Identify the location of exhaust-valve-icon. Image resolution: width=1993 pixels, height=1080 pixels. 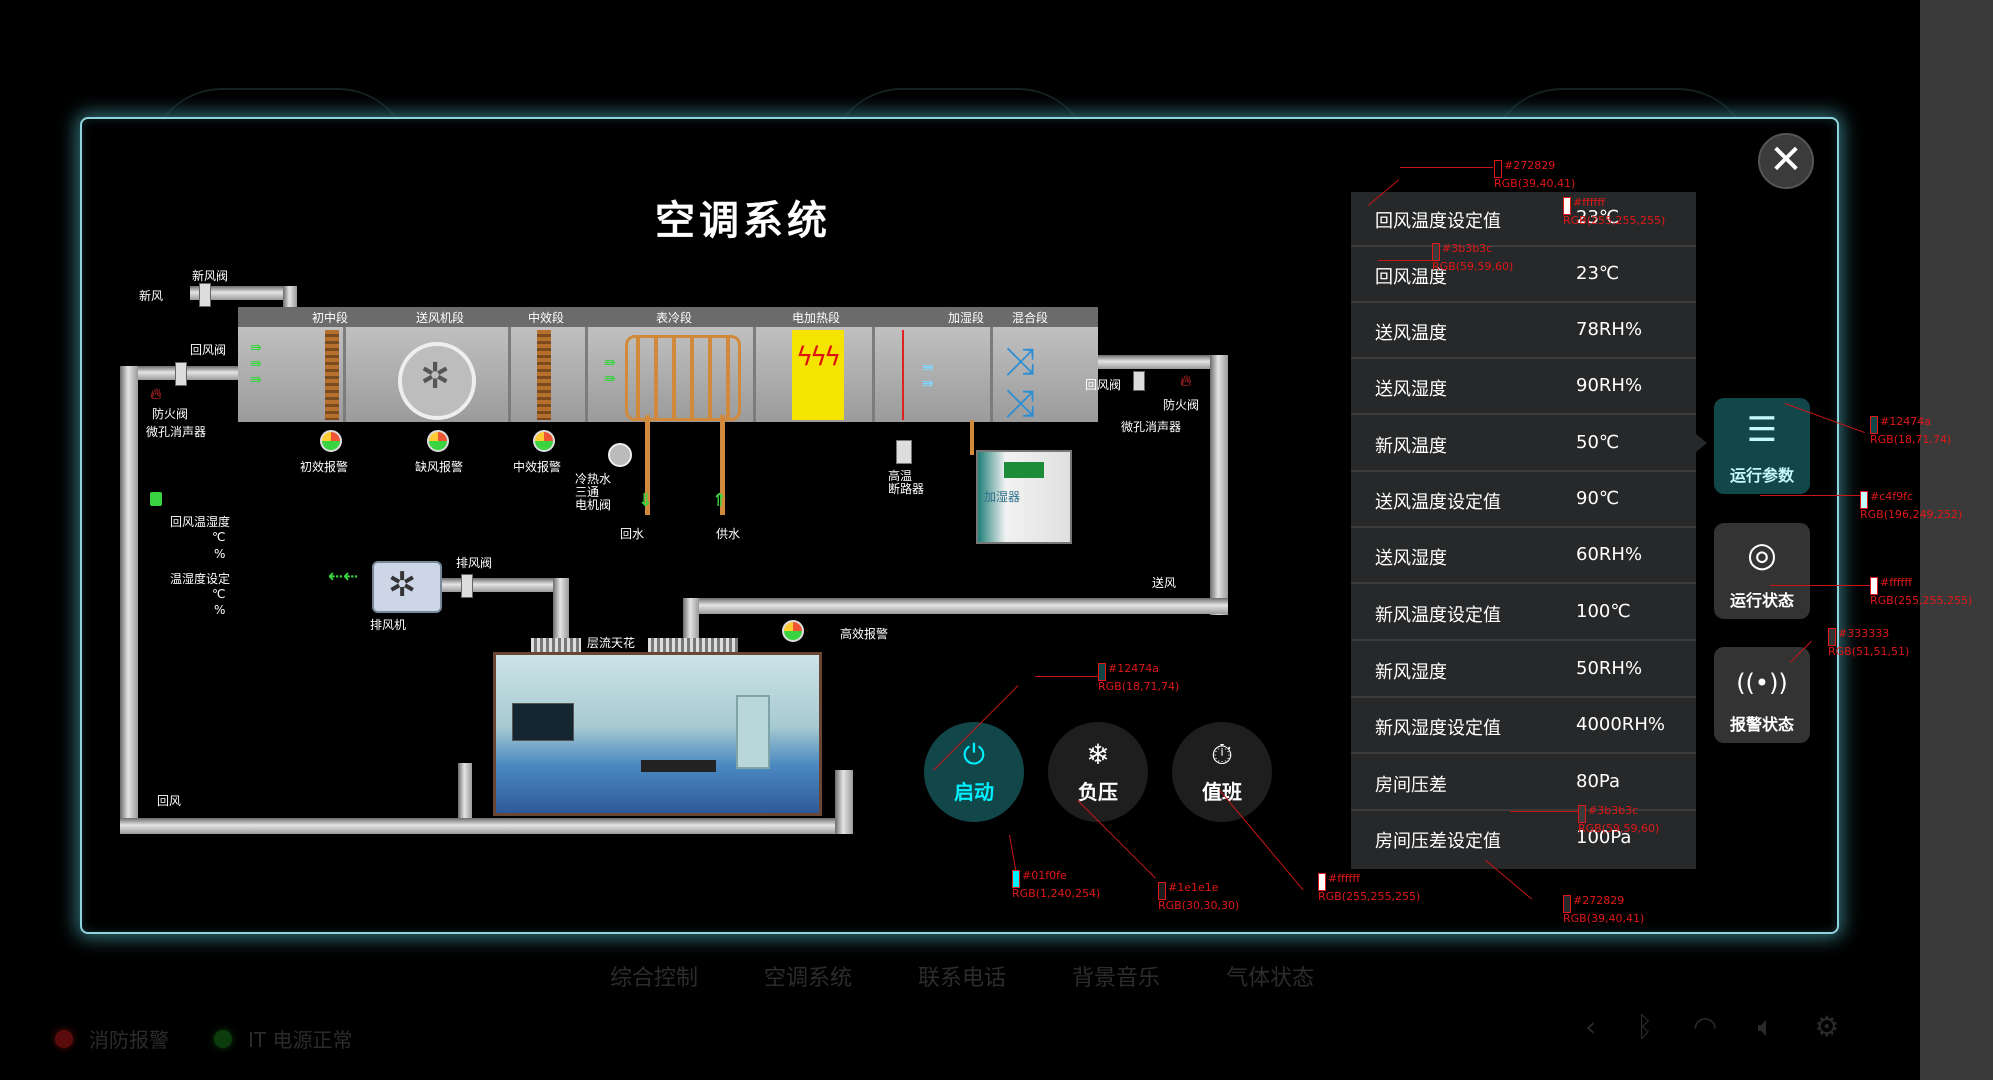
(467, 586).